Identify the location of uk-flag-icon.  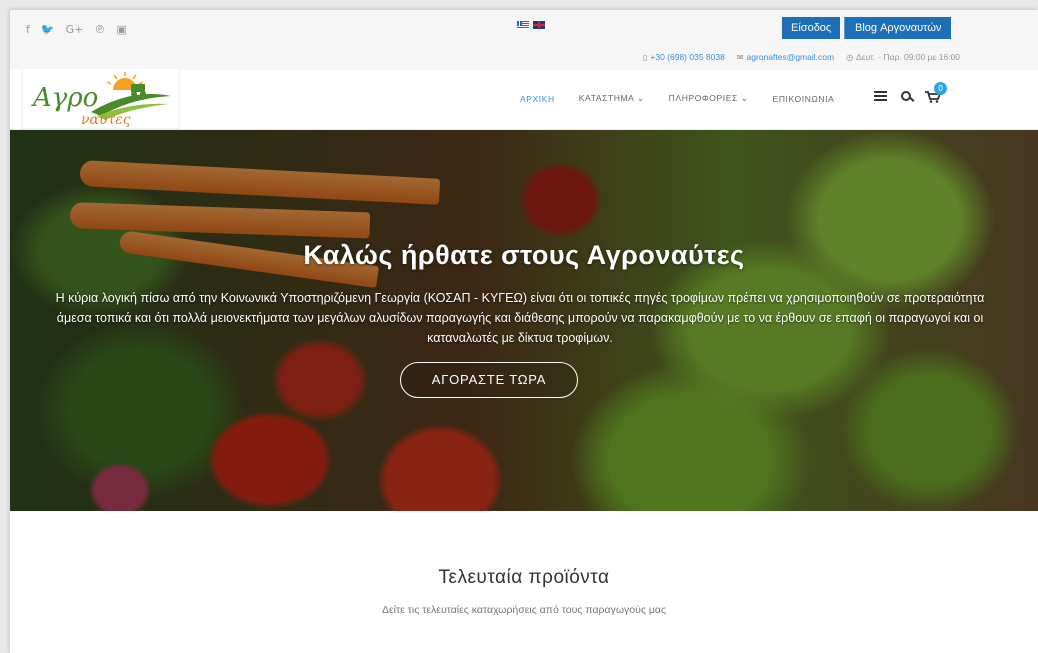
(539, 25).